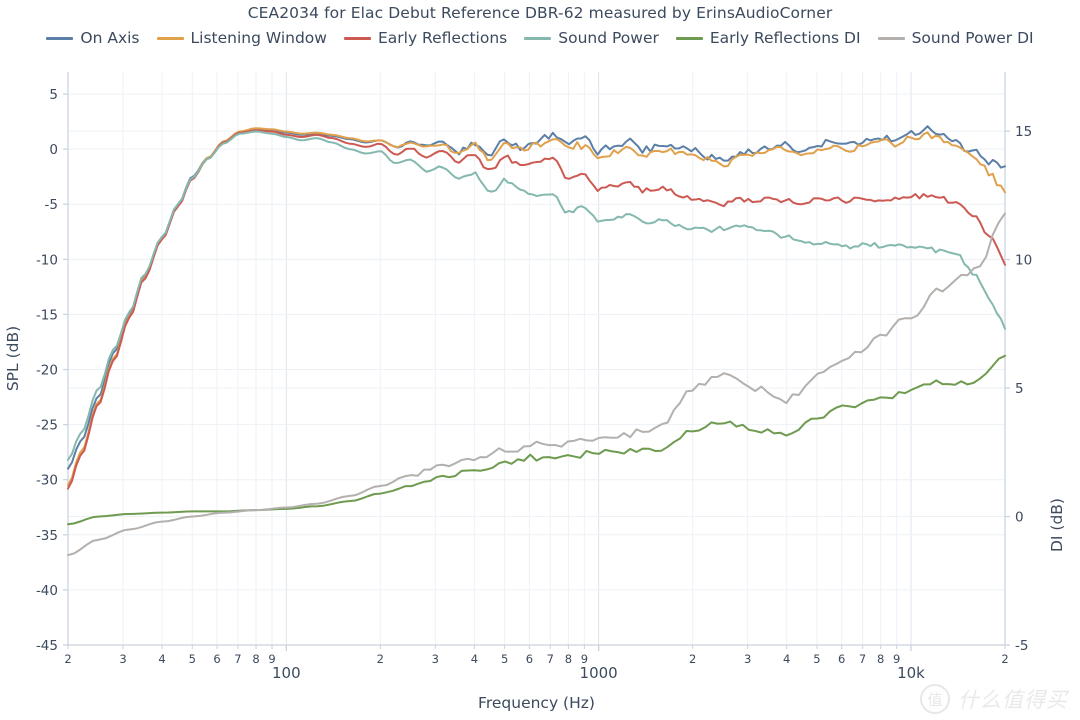  What do you see at coordinates (13, 358) in the screenshot?
I see `y-axis-title: SPL (dB)` at bounding box center [13, 358].